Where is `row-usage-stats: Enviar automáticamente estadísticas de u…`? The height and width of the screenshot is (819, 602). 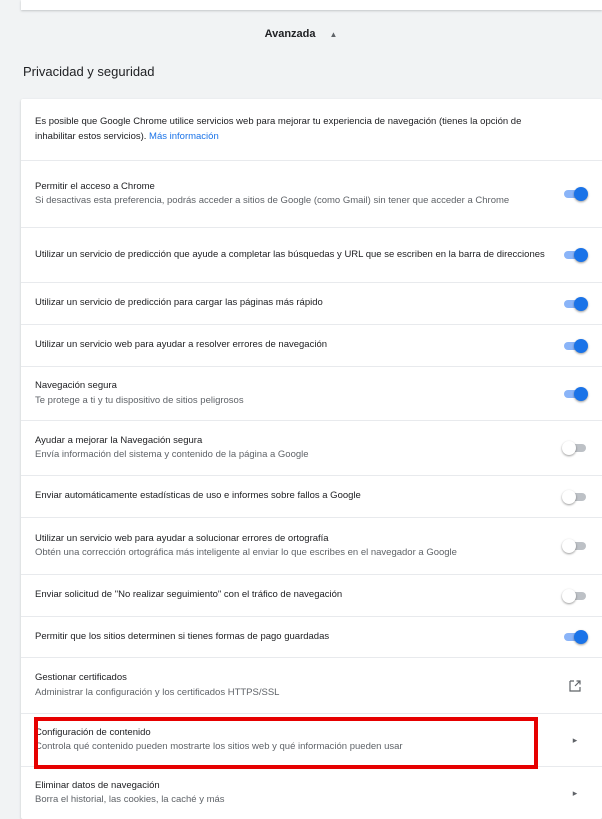
row-usage-stats: Enviar automáticamente estadísticas de u… is located at coordinates (311, 496).